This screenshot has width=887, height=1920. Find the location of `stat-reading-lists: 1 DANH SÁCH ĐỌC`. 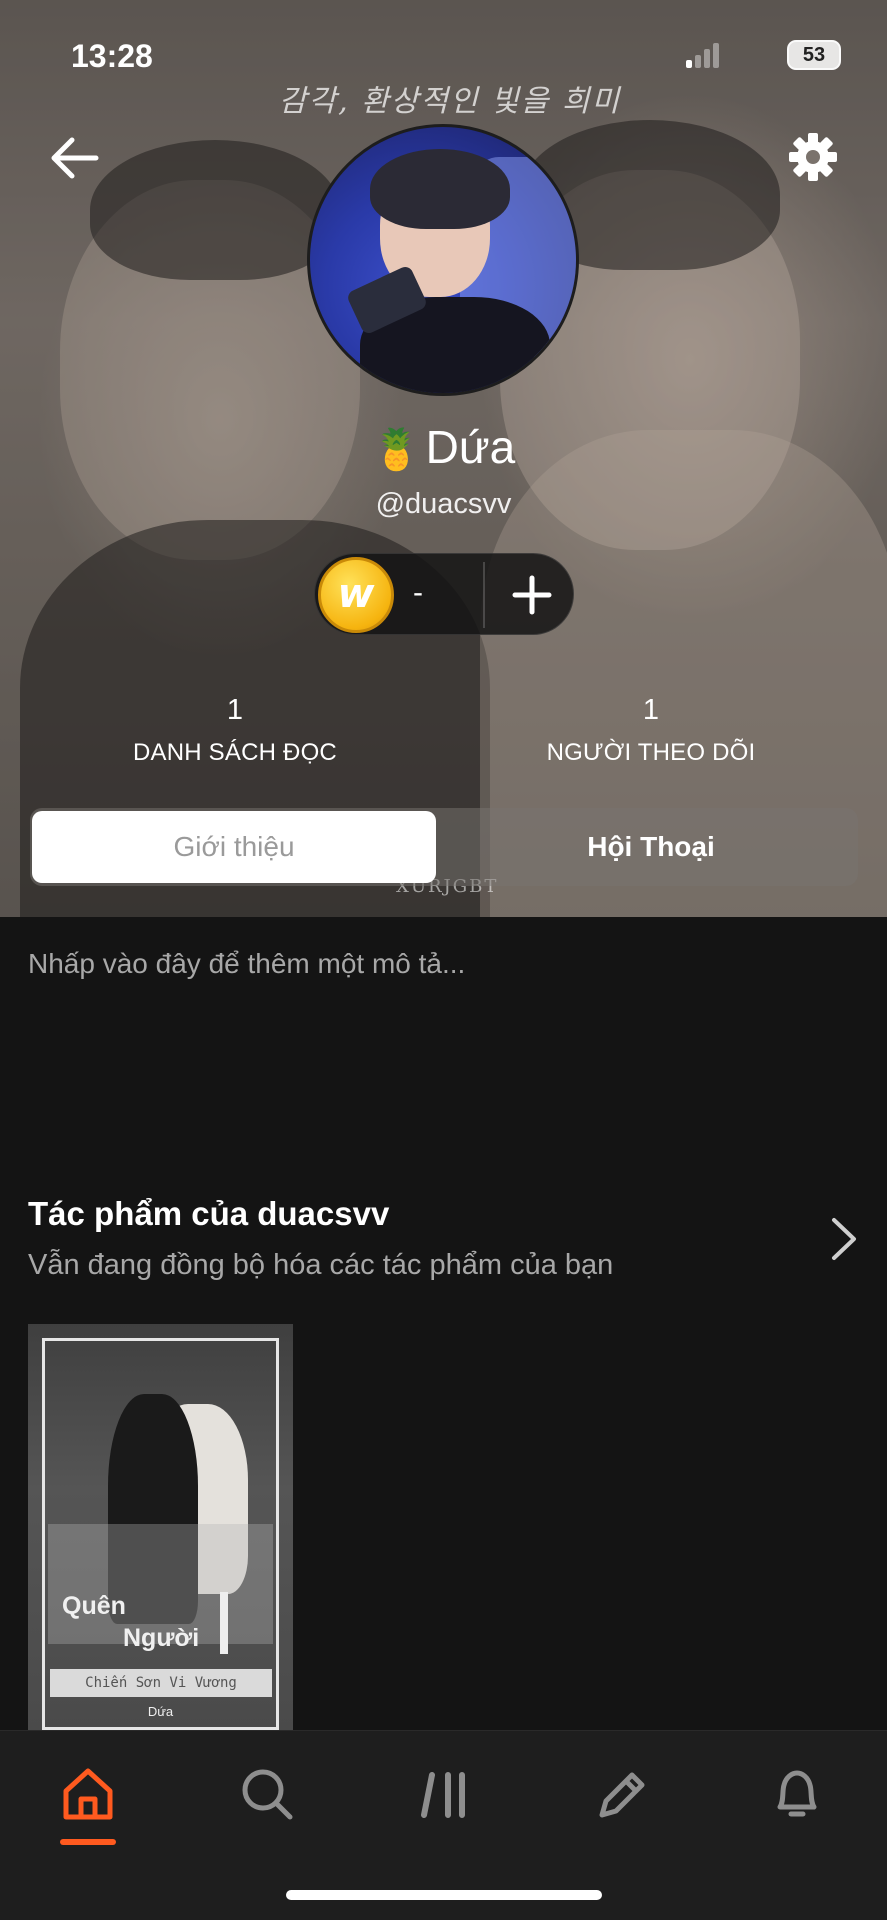

stat-reading-lists: 1 DANH SÁCH ĐỌC is located at coordinates (235, 730).